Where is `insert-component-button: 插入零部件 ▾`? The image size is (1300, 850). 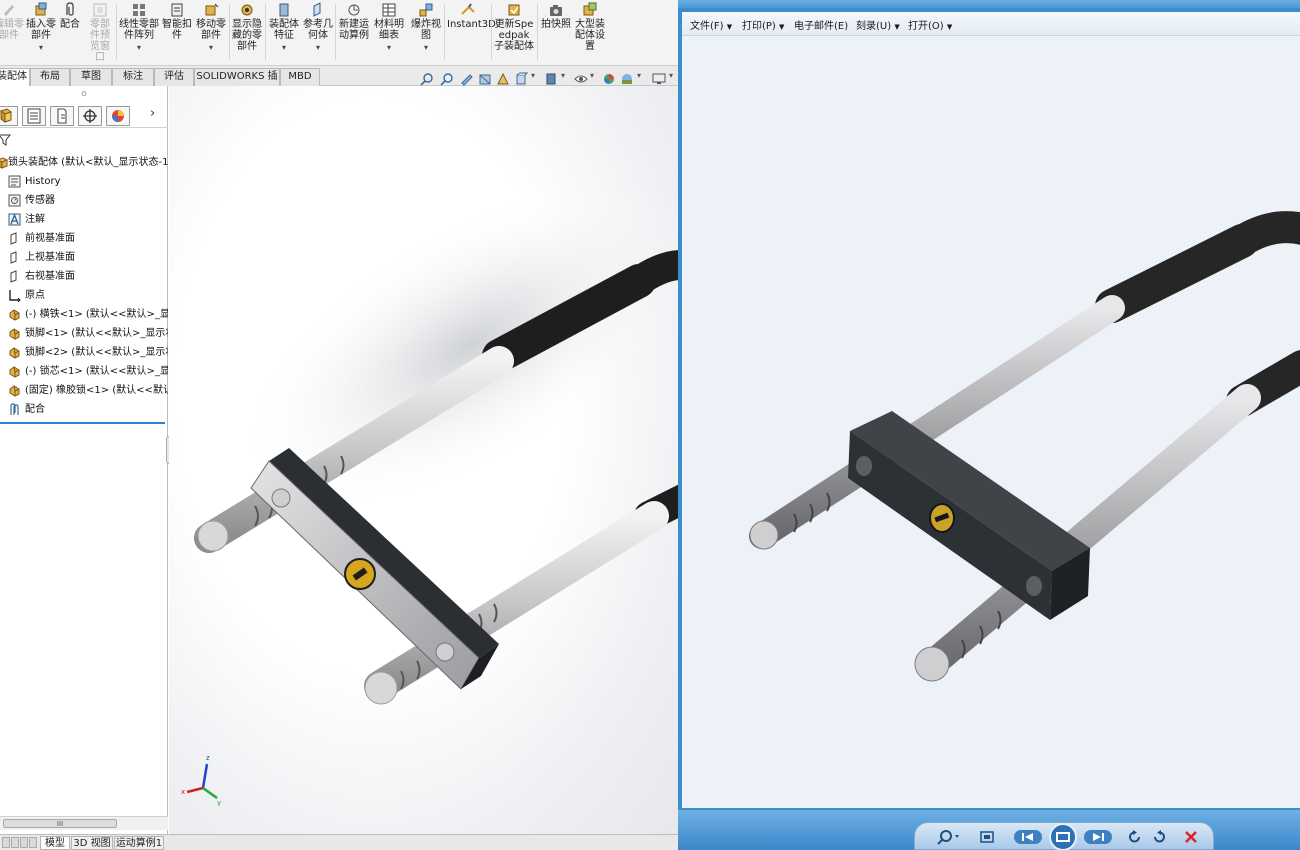 insert-component-button: 插入零部件 ▾ is located at coordinates (41, 27).